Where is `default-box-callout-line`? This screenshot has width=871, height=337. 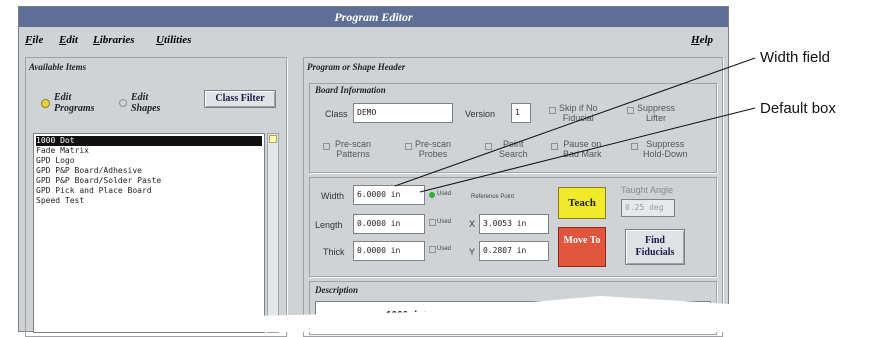 default-box-callout-line is located at coordinates (587, 150).